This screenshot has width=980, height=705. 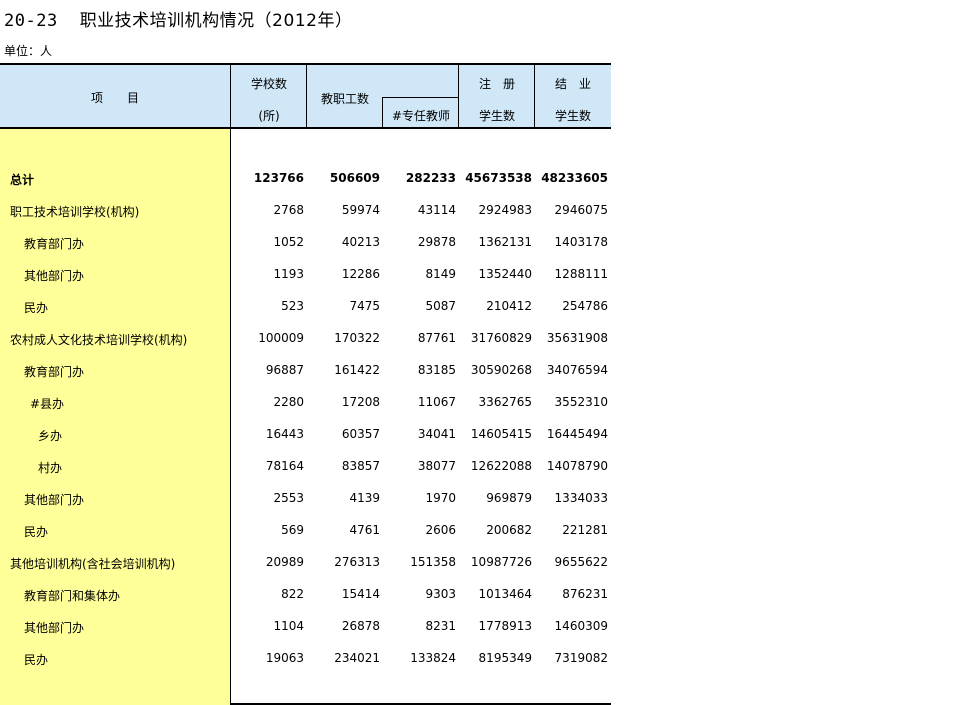 I want to click on cell-teachers: 9303, so click(x=440, y=594).